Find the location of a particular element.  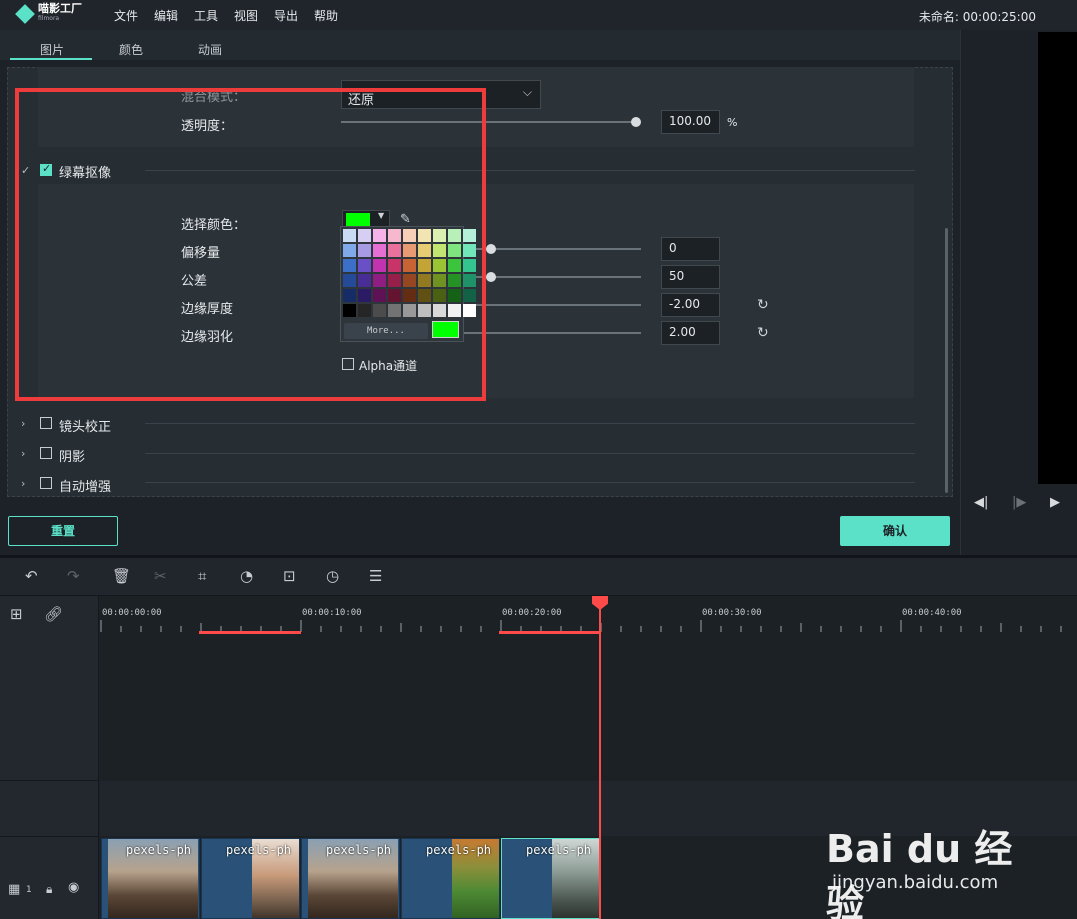

preview-viewport is located at coordinates (1057, 258).